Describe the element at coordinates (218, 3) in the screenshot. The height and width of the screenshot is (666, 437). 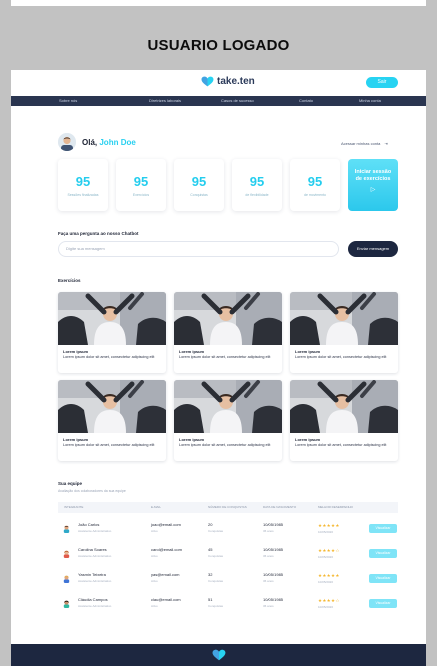
I see `top-strip` at that location.